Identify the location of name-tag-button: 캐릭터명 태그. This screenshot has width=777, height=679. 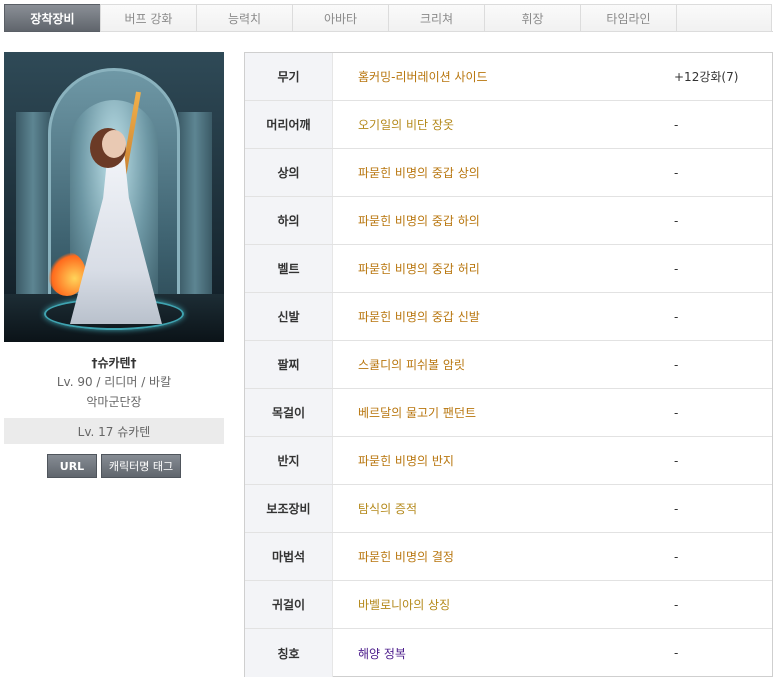
(141, 466).